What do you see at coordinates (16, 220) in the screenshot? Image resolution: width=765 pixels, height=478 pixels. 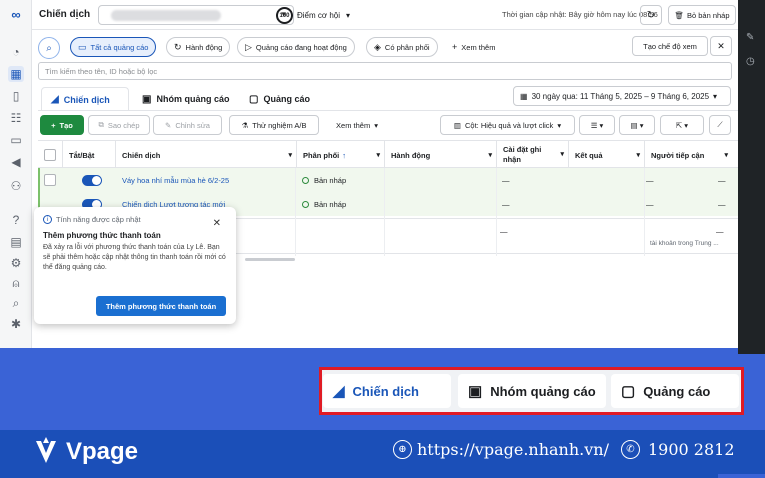 I see `help-icon: ?` at bounding box center [16, 220].